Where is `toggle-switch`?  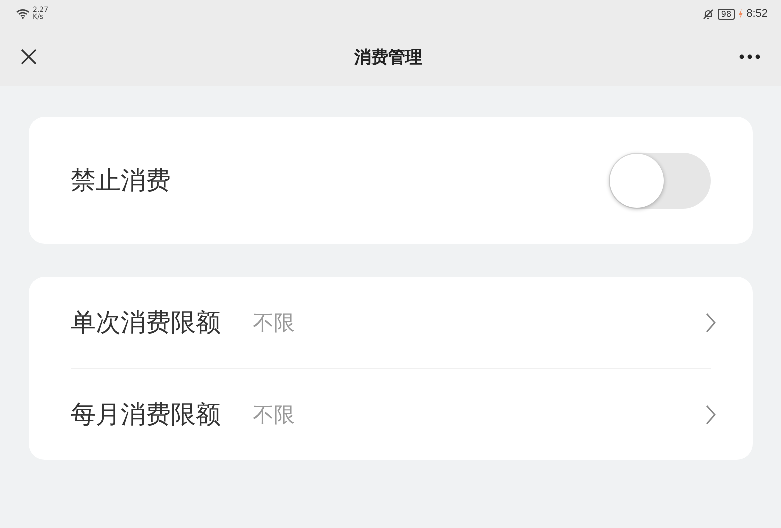 toggle-switch is located at coordinates (660, 180).